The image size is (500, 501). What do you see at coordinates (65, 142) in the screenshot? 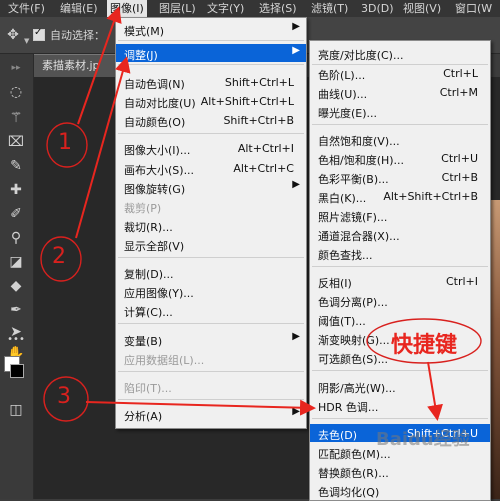
I see `annotation-number-1: 1` at bounding box center [65, 142].